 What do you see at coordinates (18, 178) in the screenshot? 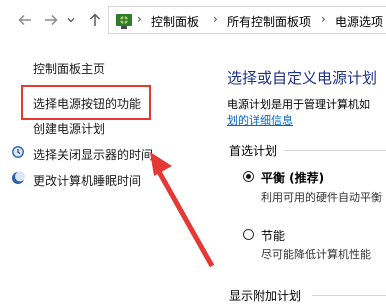
I see `moon-icon` at bounding box center [18, 178].